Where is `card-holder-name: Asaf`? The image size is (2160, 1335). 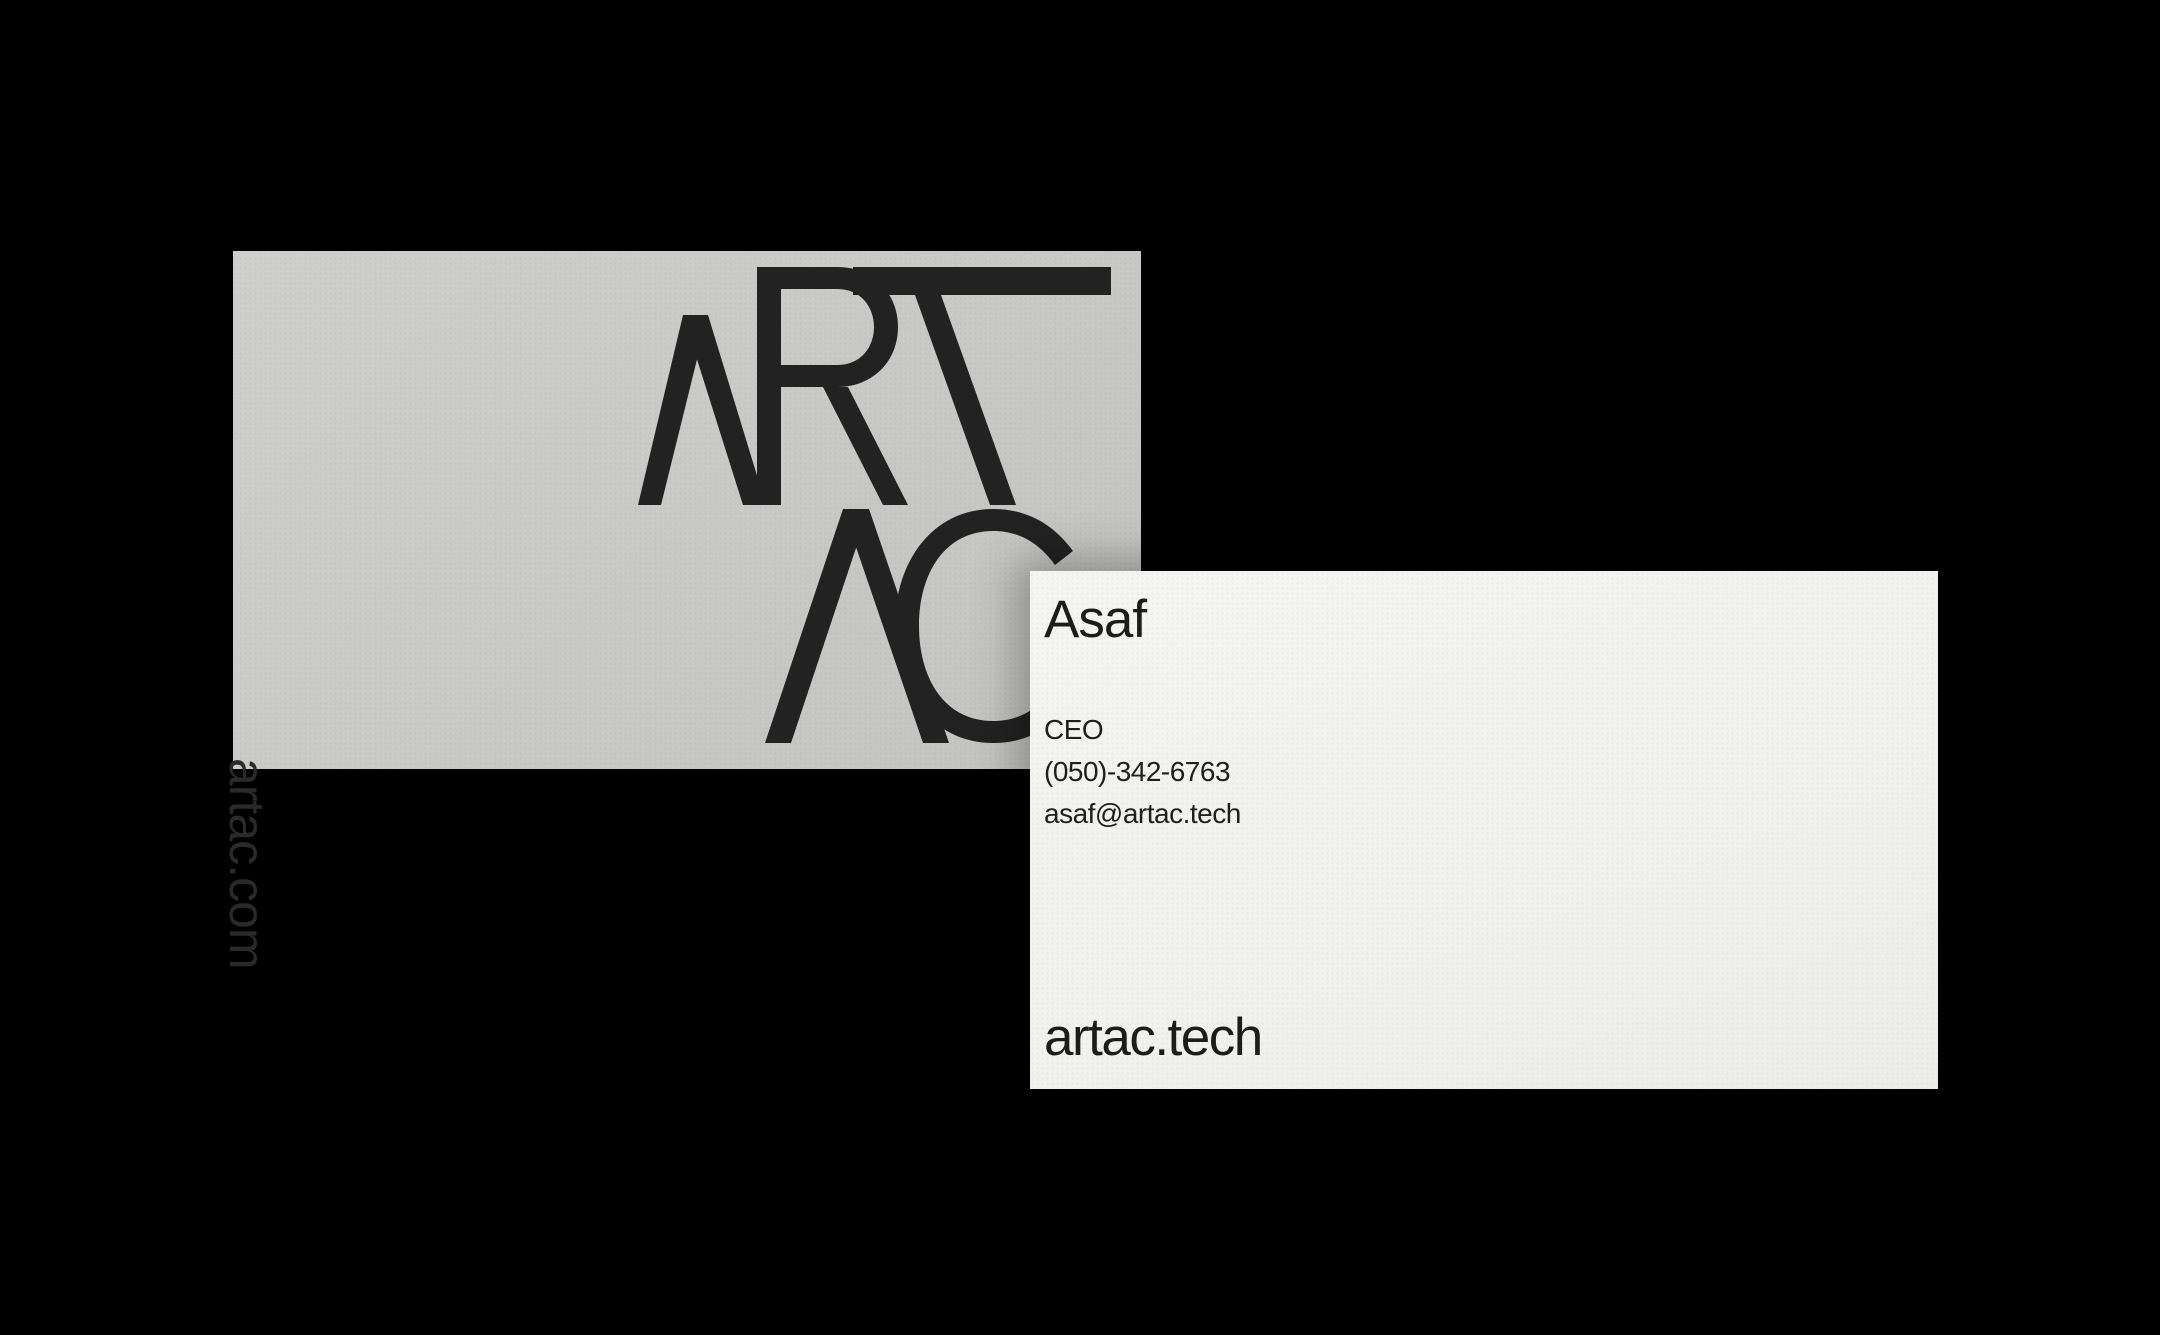
card-holder-name: Asaf is located at coordinates (1095, 619).